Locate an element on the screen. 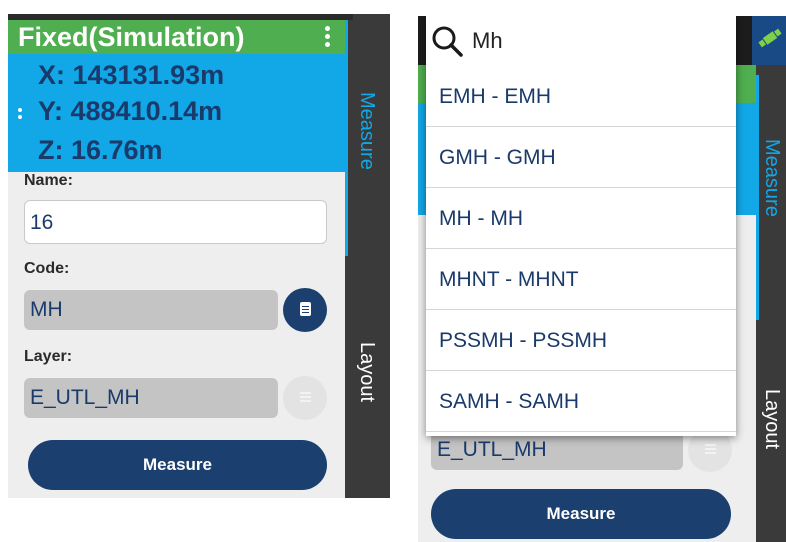  code-option: PSSMH - PSSMH is located at coordinates (581, 340).